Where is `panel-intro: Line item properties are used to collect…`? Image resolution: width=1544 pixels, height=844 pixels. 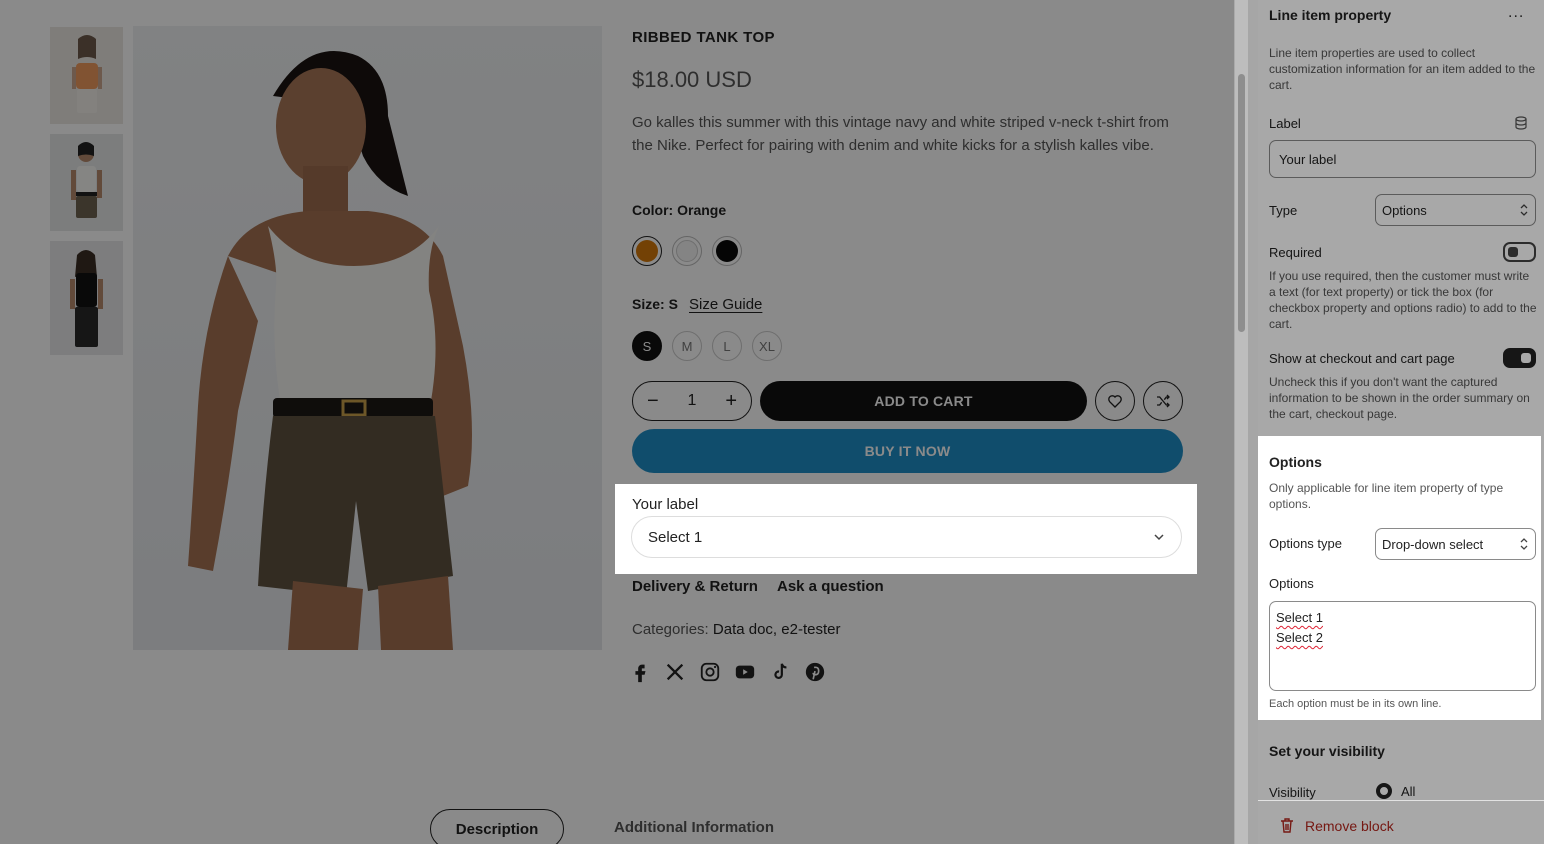 panel-intro: Line item properties are used to collect… is located at coordinates (1402, 69).